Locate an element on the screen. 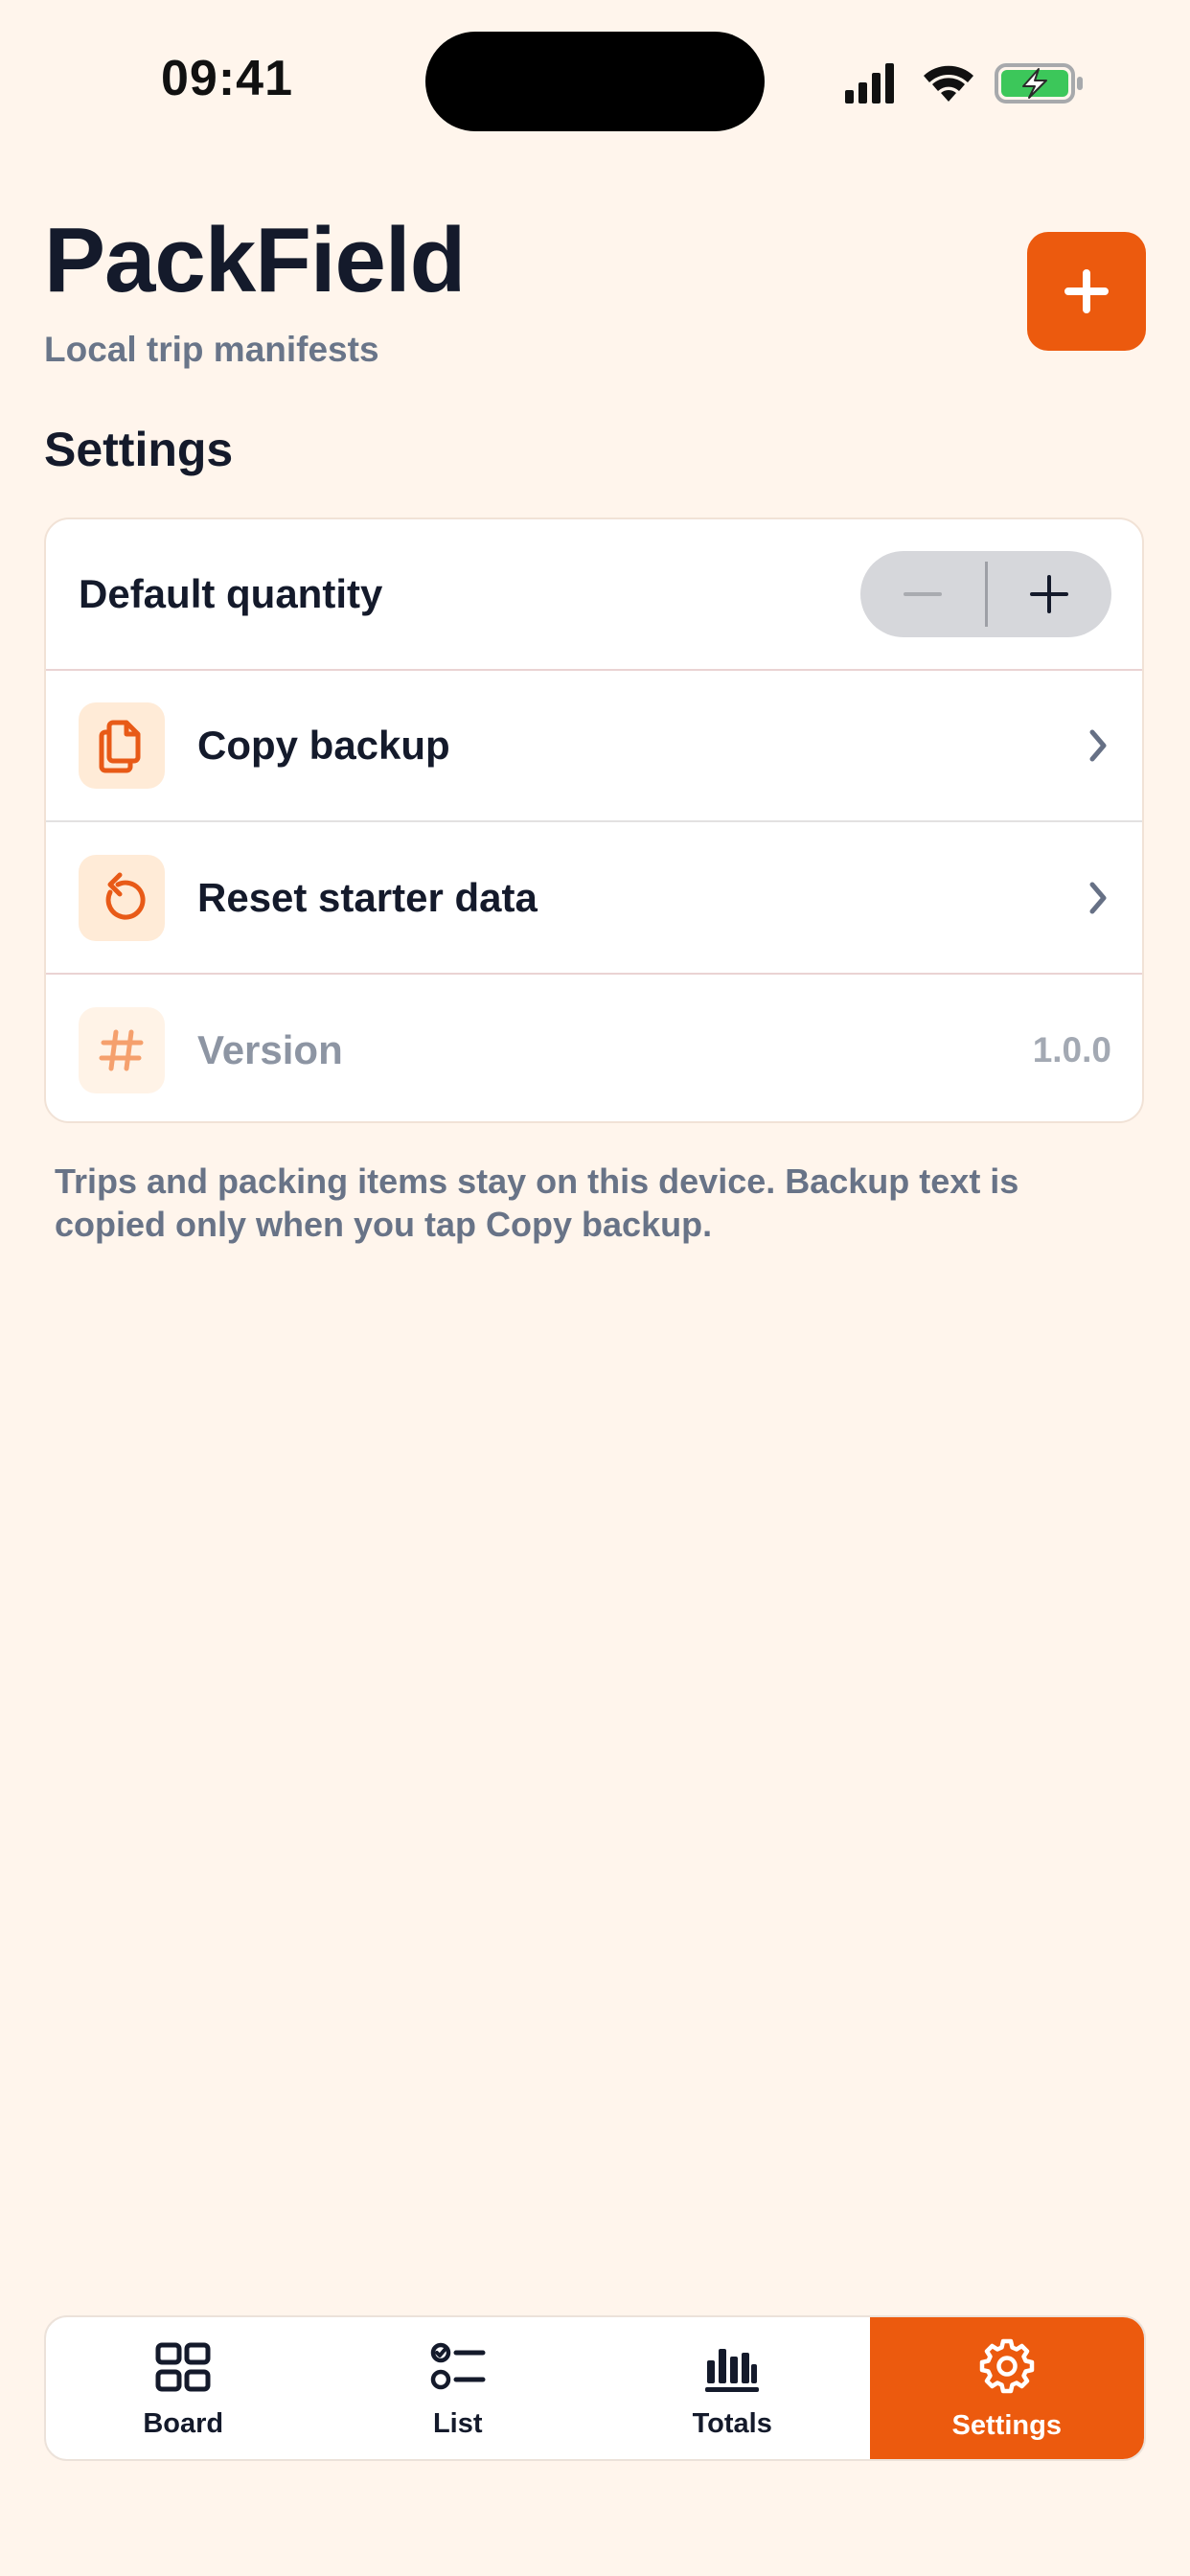 The width and height of the screenshot is (1190, 2576). grid-icon is located at coordinates (183, 2366).